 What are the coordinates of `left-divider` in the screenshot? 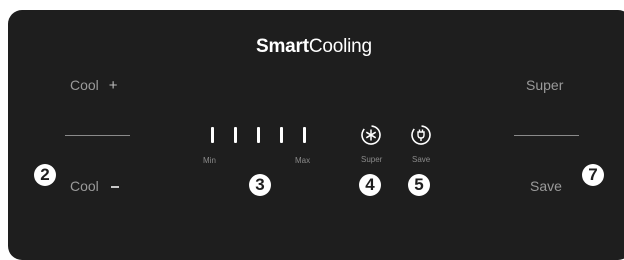 It's located at (97, 135).